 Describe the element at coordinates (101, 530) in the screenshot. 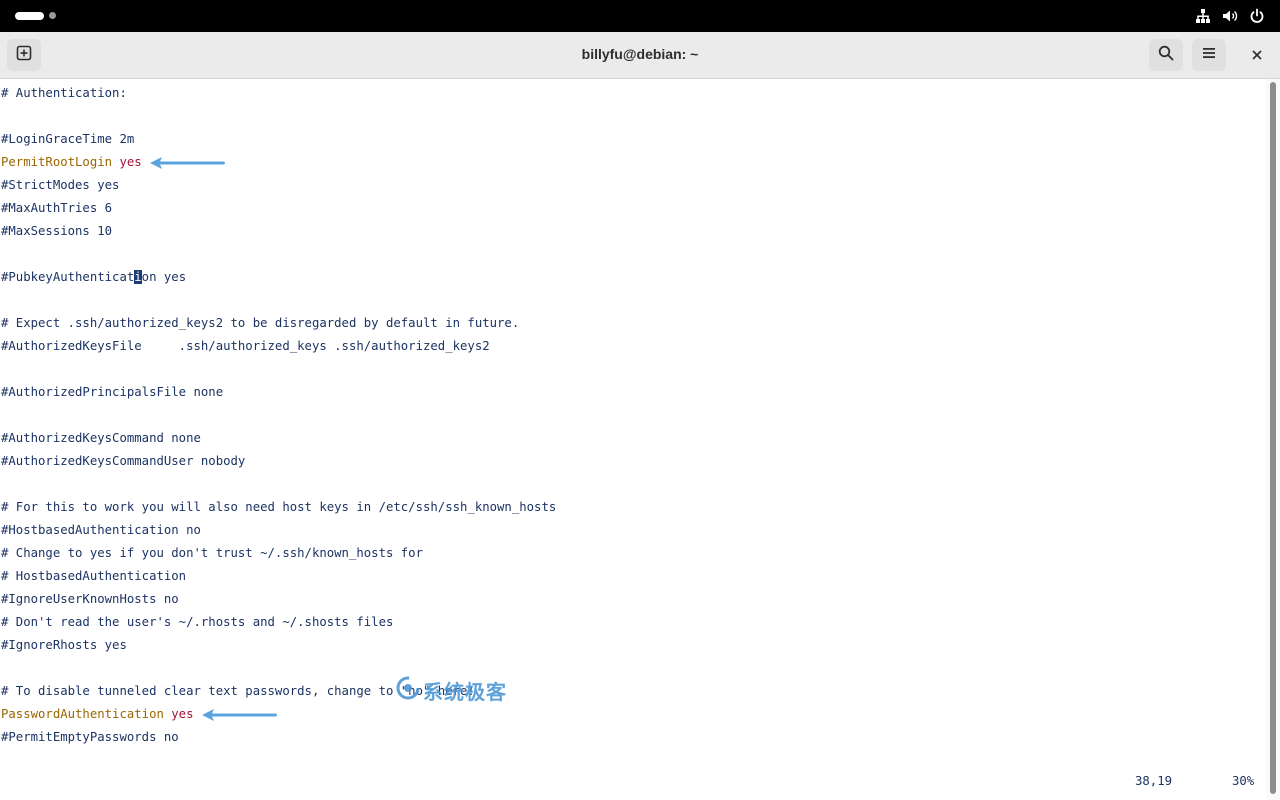

I see `terminal-line: #HostbasedAuthentication no` at that location.